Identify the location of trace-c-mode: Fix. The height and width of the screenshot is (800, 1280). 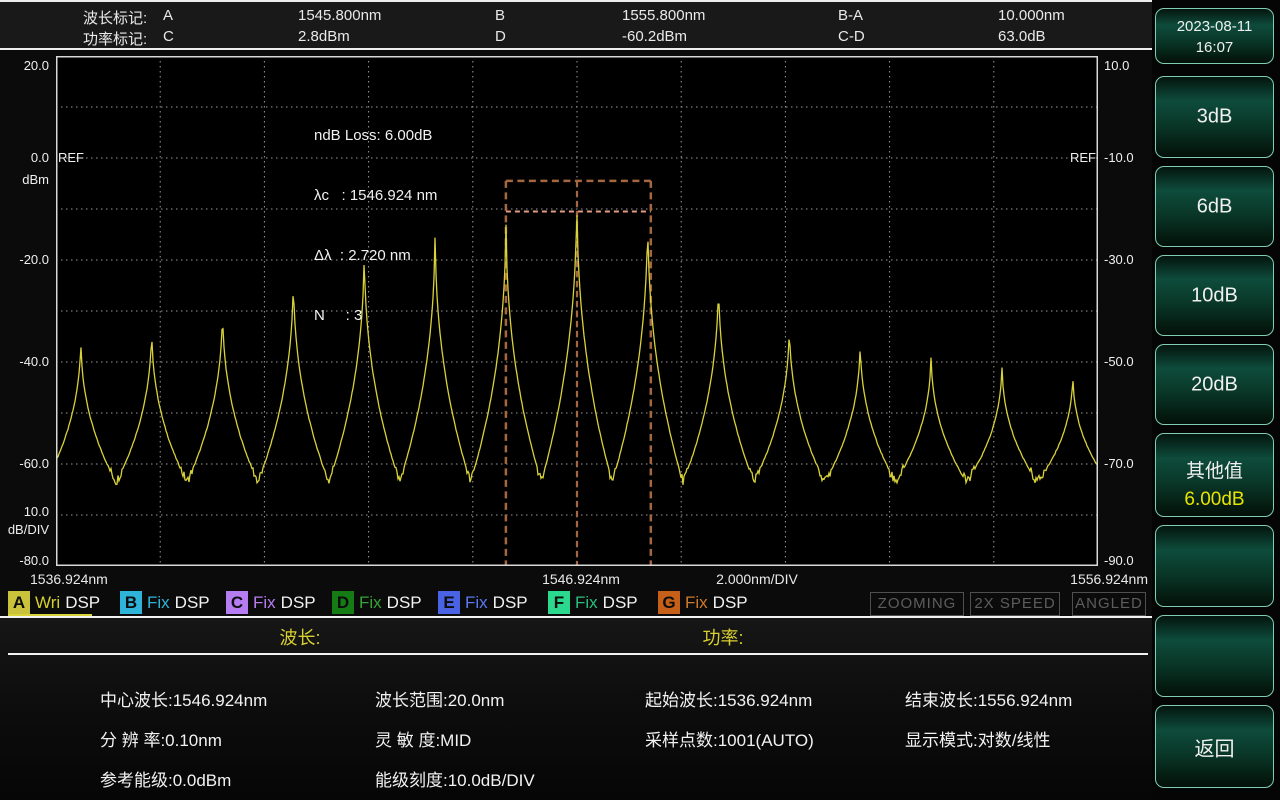
(264, 602).